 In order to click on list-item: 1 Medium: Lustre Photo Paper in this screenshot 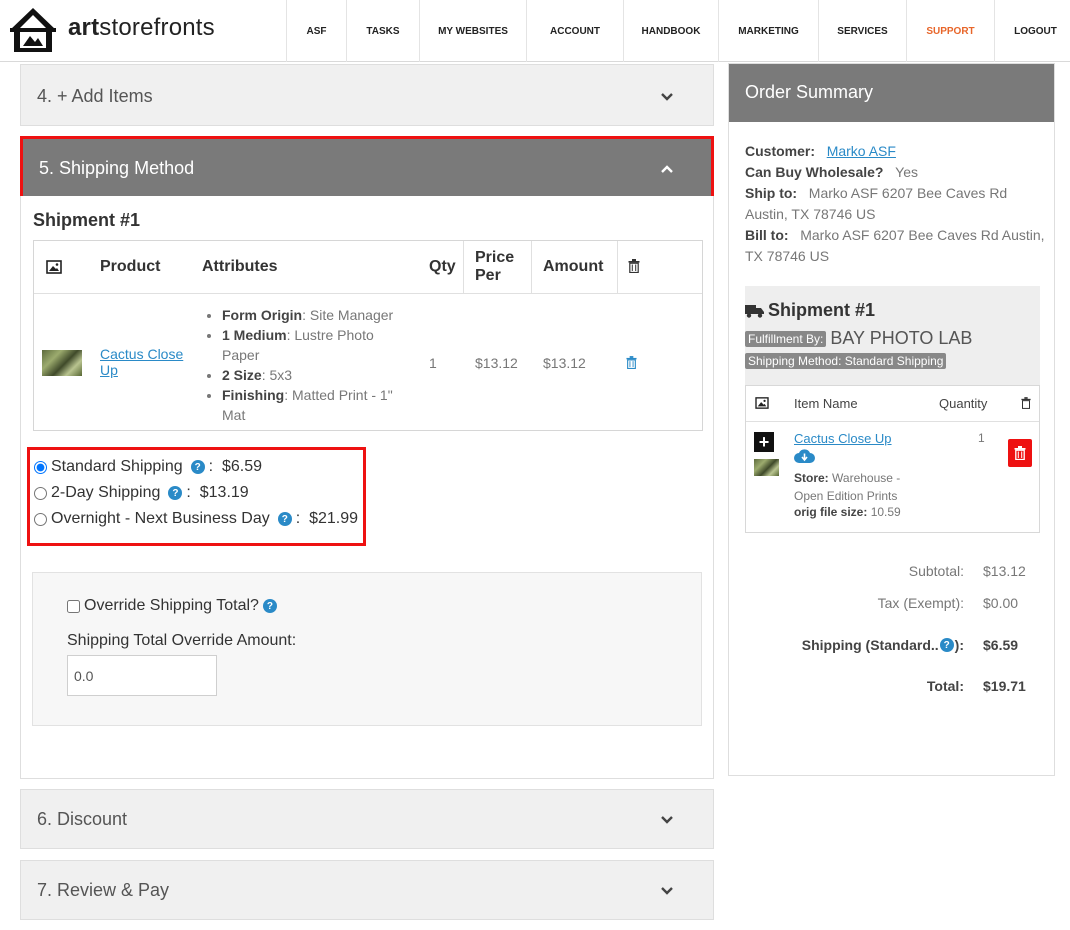, I will do `click(312, 345)`.